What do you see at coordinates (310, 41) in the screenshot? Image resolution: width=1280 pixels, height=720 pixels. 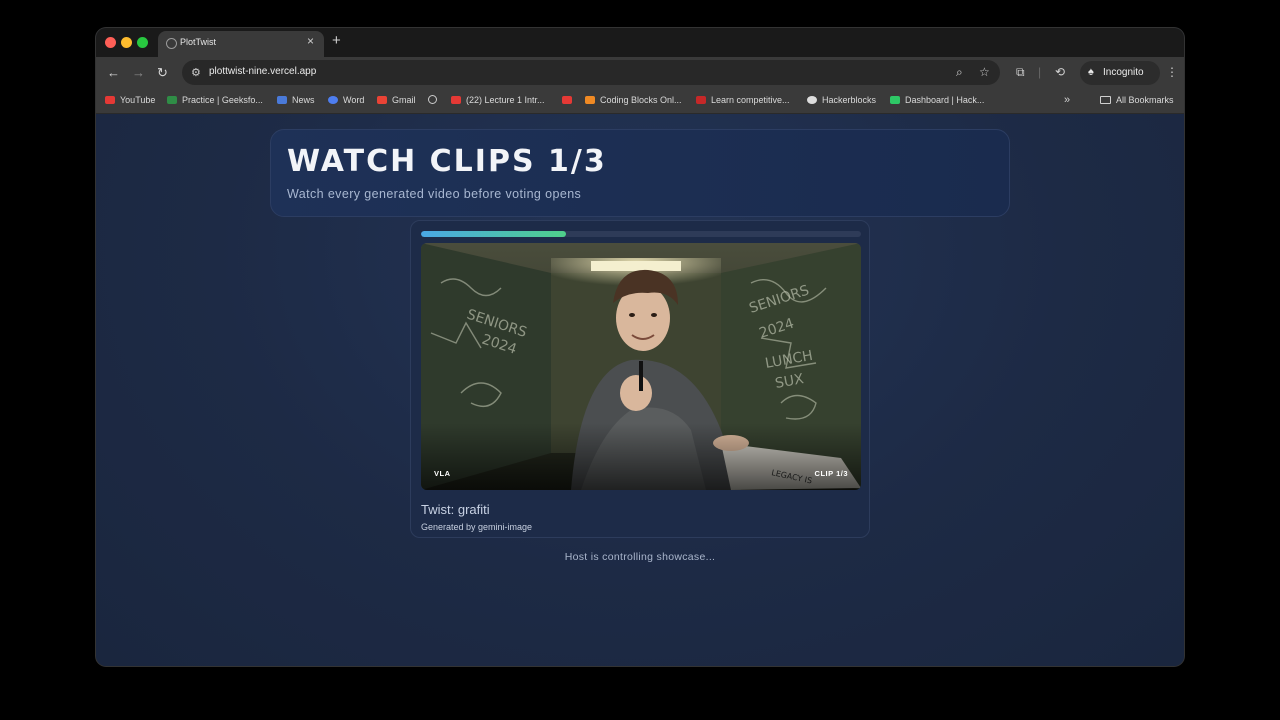 I see `close-tab-icon: ×` at bounding box center [310, 41].